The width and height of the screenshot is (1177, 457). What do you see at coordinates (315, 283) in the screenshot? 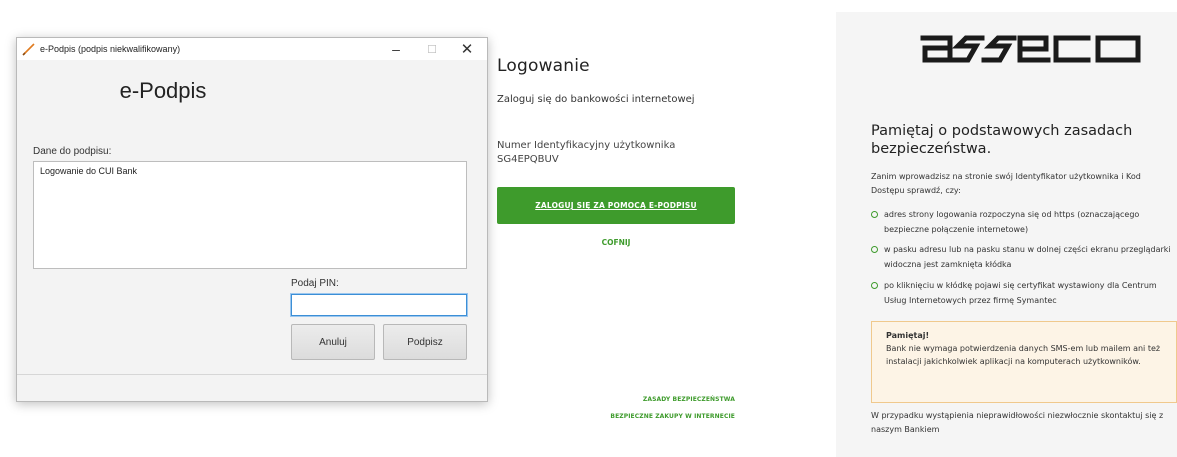
I see `pin-label: Podaj PIN:` at bounding box center [315, 283].